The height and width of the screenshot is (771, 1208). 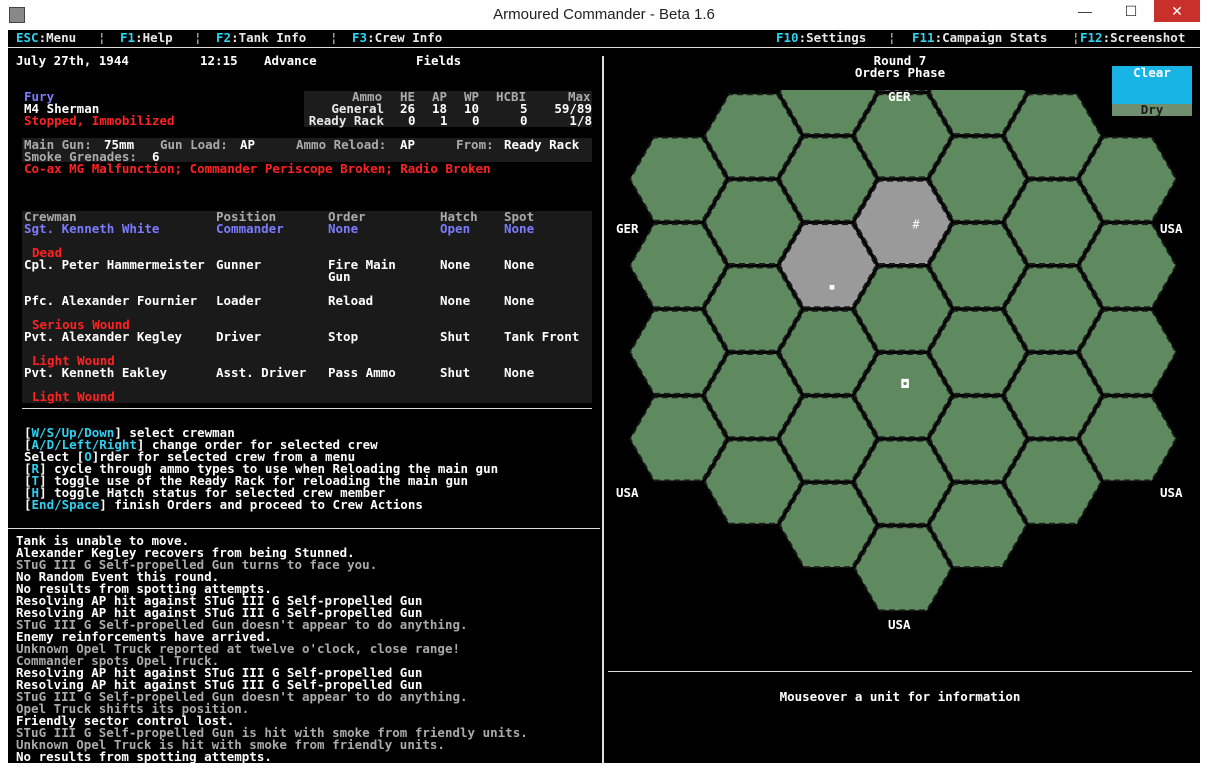 I want to click on crew-position: Asst. Driver, so click(x=261, y=372).